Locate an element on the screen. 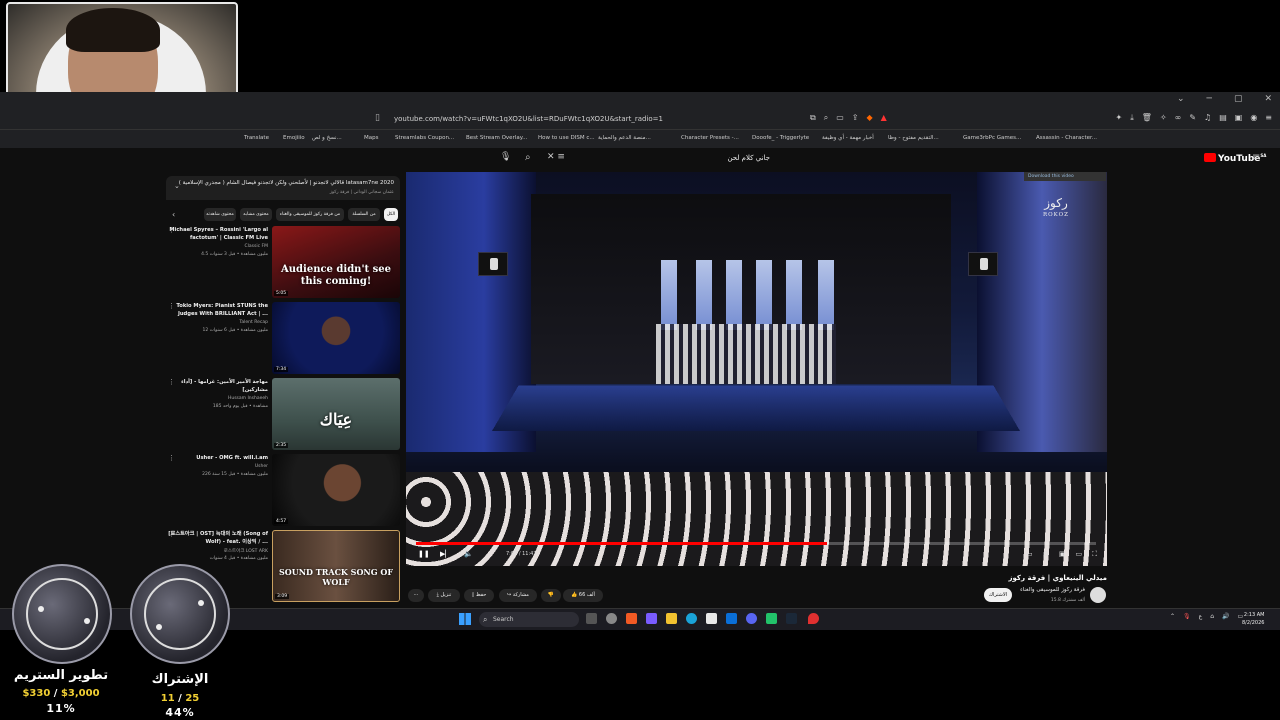  channel-name: Hussam Inshaeeh is located at coordinates (218, 398).